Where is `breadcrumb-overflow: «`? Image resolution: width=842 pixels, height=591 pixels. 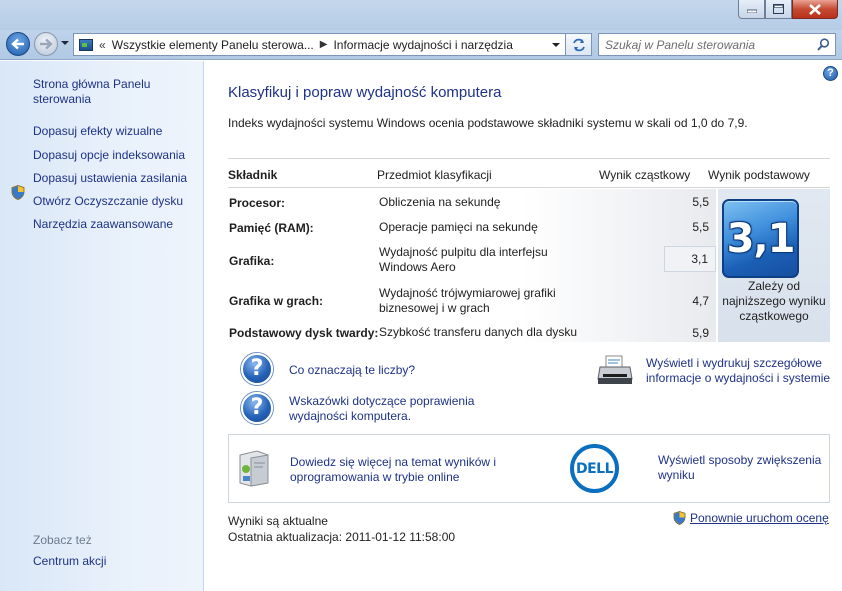 breadcrumb-overflow: « is located at coordinates (102, 45).